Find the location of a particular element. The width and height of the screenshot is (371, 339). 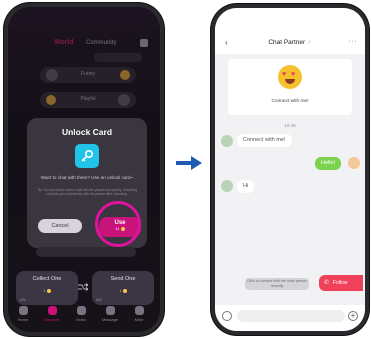

connect-text: Connect with me! is located at coordinates (290, 101).